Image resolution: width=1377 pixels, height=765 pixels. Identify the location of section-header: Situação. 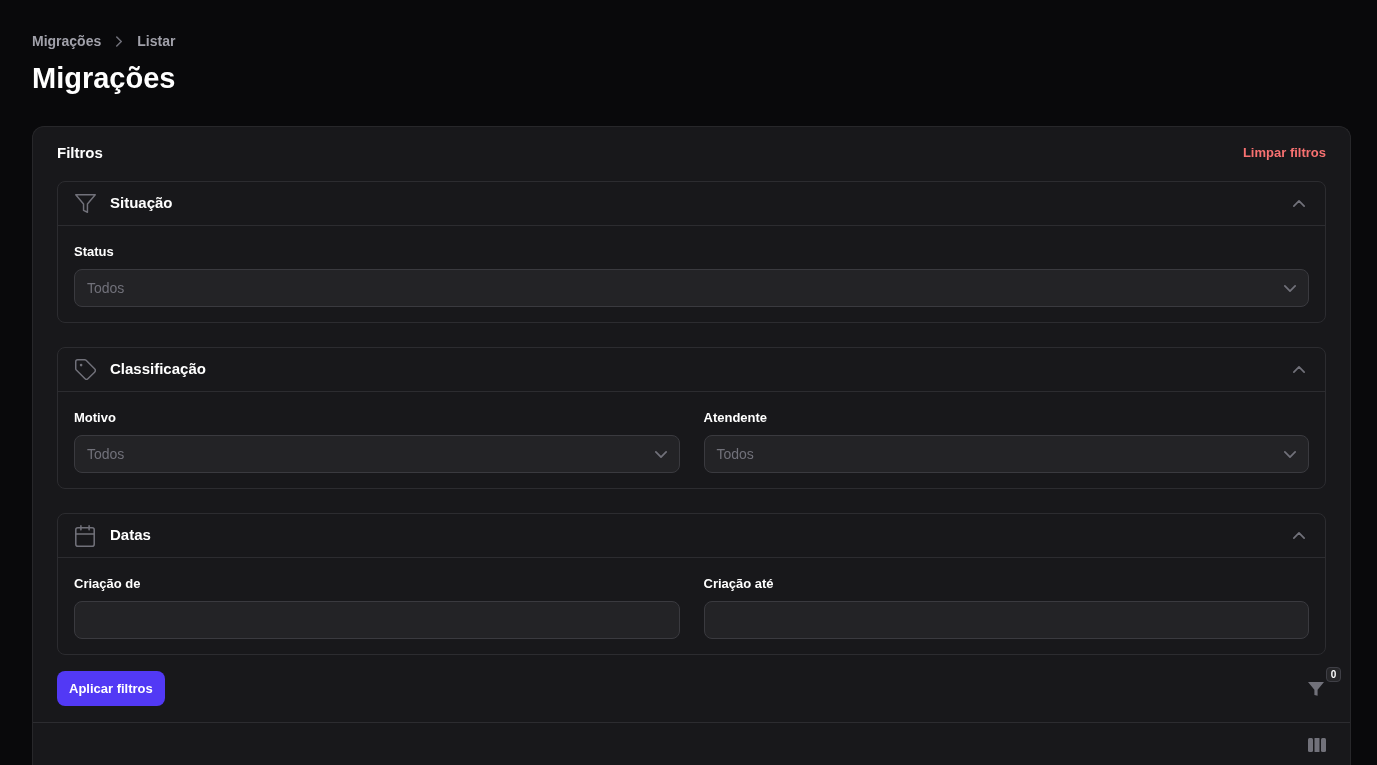
(691, 204).